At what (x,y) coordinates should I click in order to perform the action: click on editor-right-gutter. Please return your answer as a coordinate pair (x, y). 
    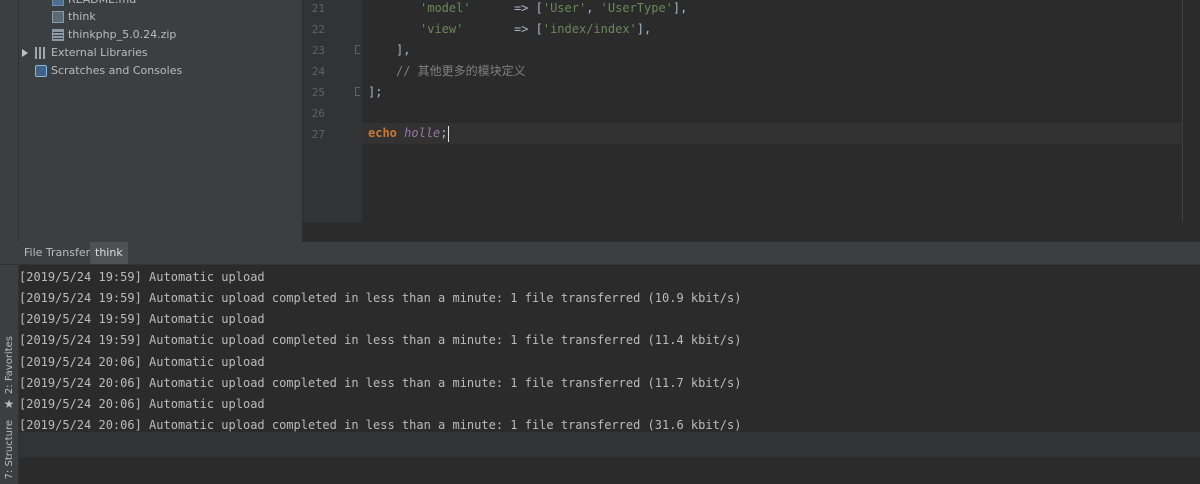
    Looking at the image, I should click on (1191, 111).